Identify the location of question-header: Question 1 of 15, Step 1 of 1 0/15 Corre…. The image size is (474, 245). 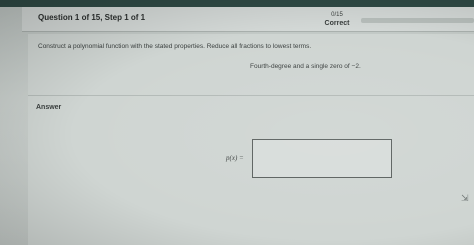
(248, 19).